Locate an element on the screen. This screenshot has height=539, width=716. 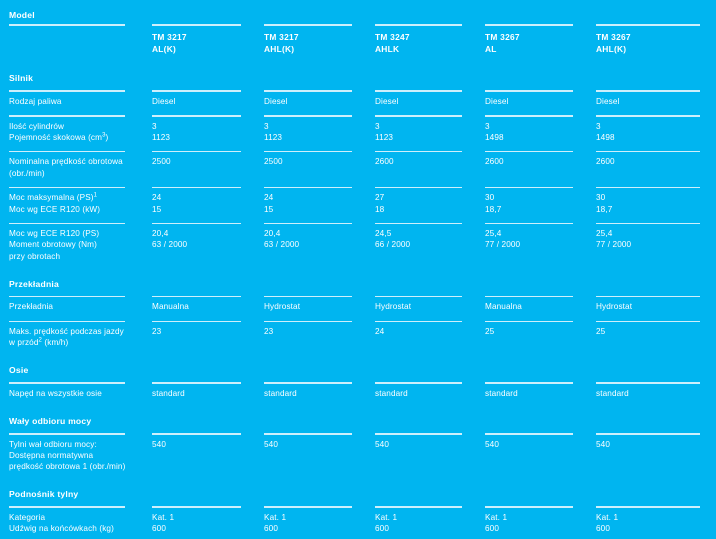
model-name: TM 3247 is located at coordinates (392, 36).